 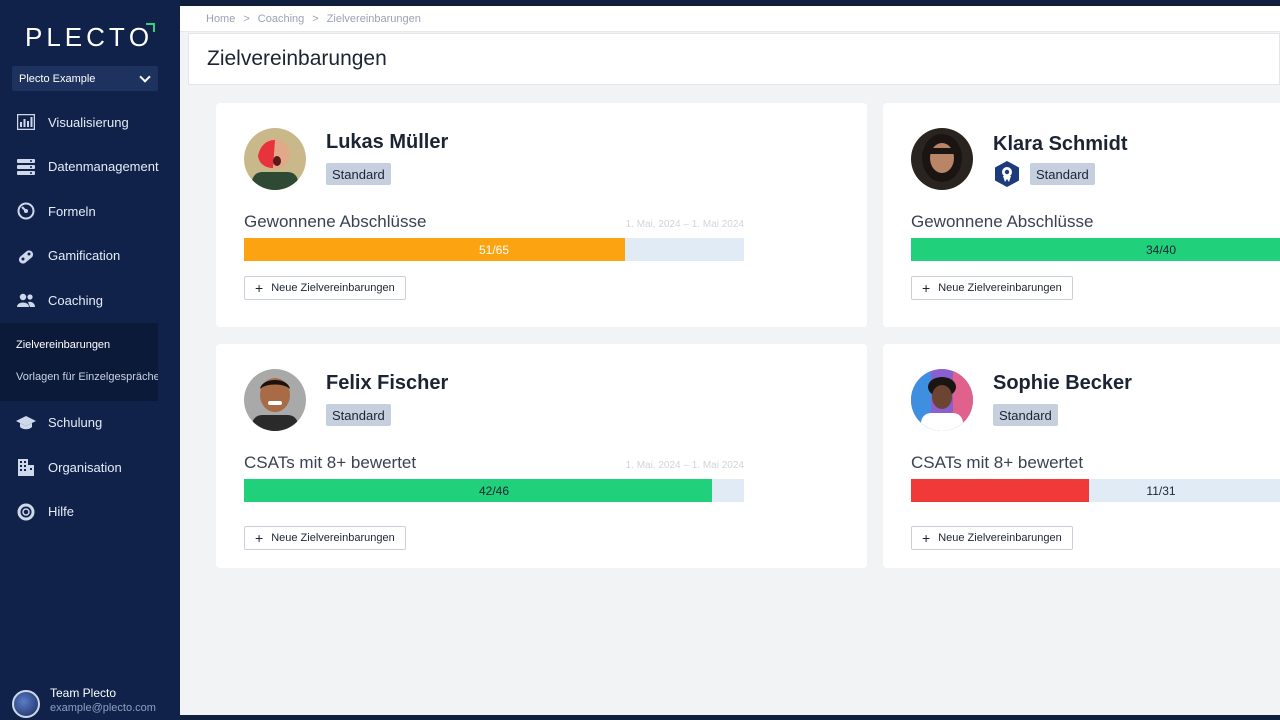 I want to click on progress-bar: 51/65, so click(x=494, y=249).